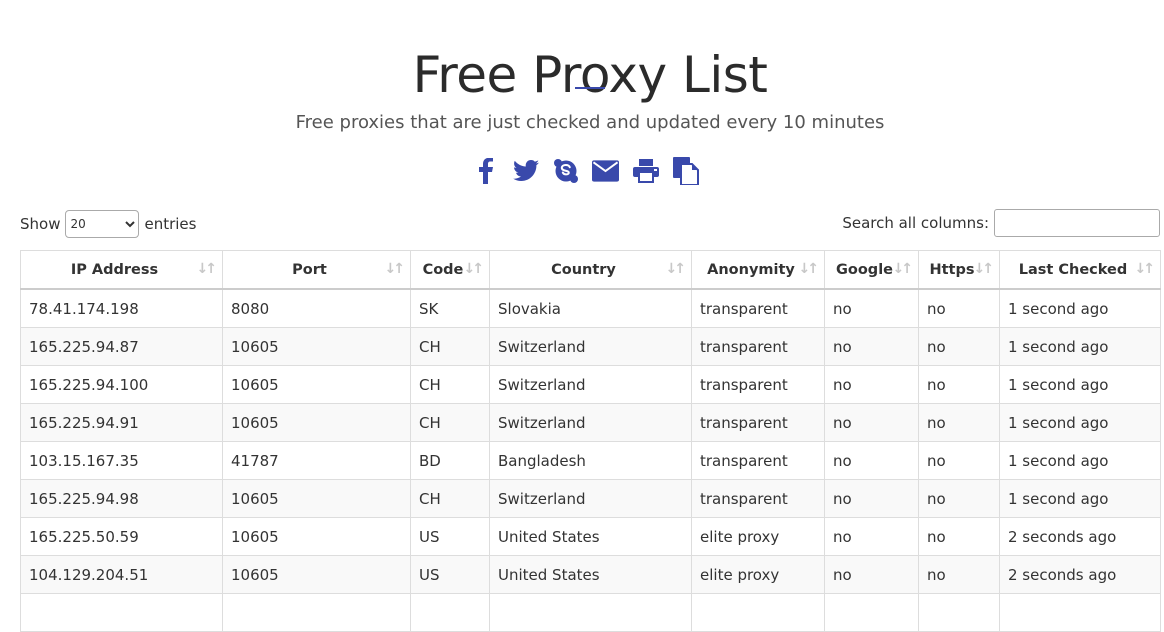  What do you see at coordinates (450, 270) in the screenshot?
I see `column-header: Code ↓↑` at bounding box center [450, 270].